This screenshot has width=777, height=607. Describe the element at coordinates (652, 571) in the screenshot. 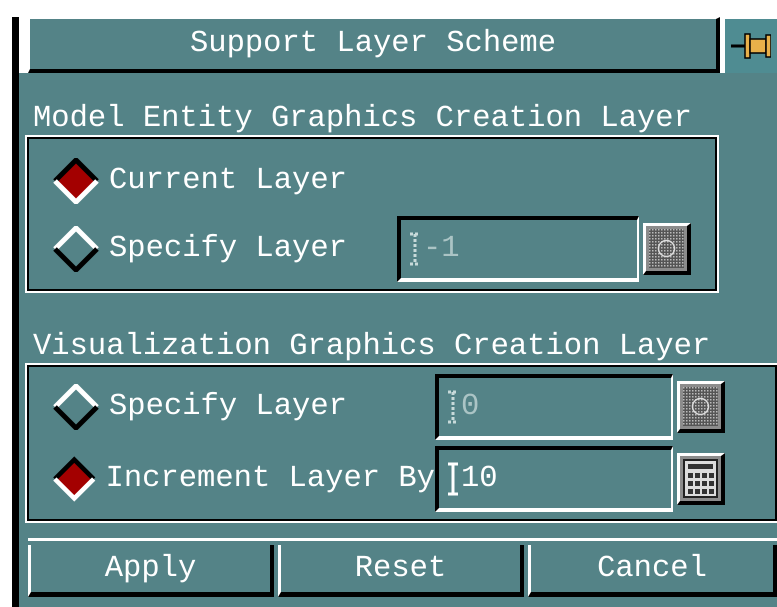

I see `dialog-button: Cancel` at that location.